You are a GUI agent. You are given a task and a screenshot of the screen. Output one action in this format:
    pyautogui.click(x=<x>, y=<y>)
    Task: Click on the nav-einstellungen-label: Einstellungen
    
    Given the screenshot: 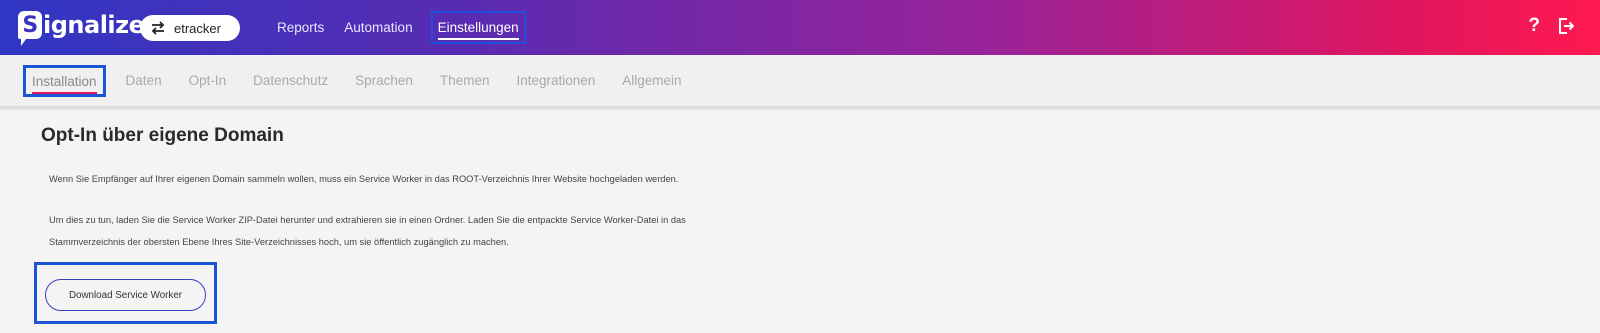 What is the action you would take?
    pyautogui.click(x=478, y=30)
    